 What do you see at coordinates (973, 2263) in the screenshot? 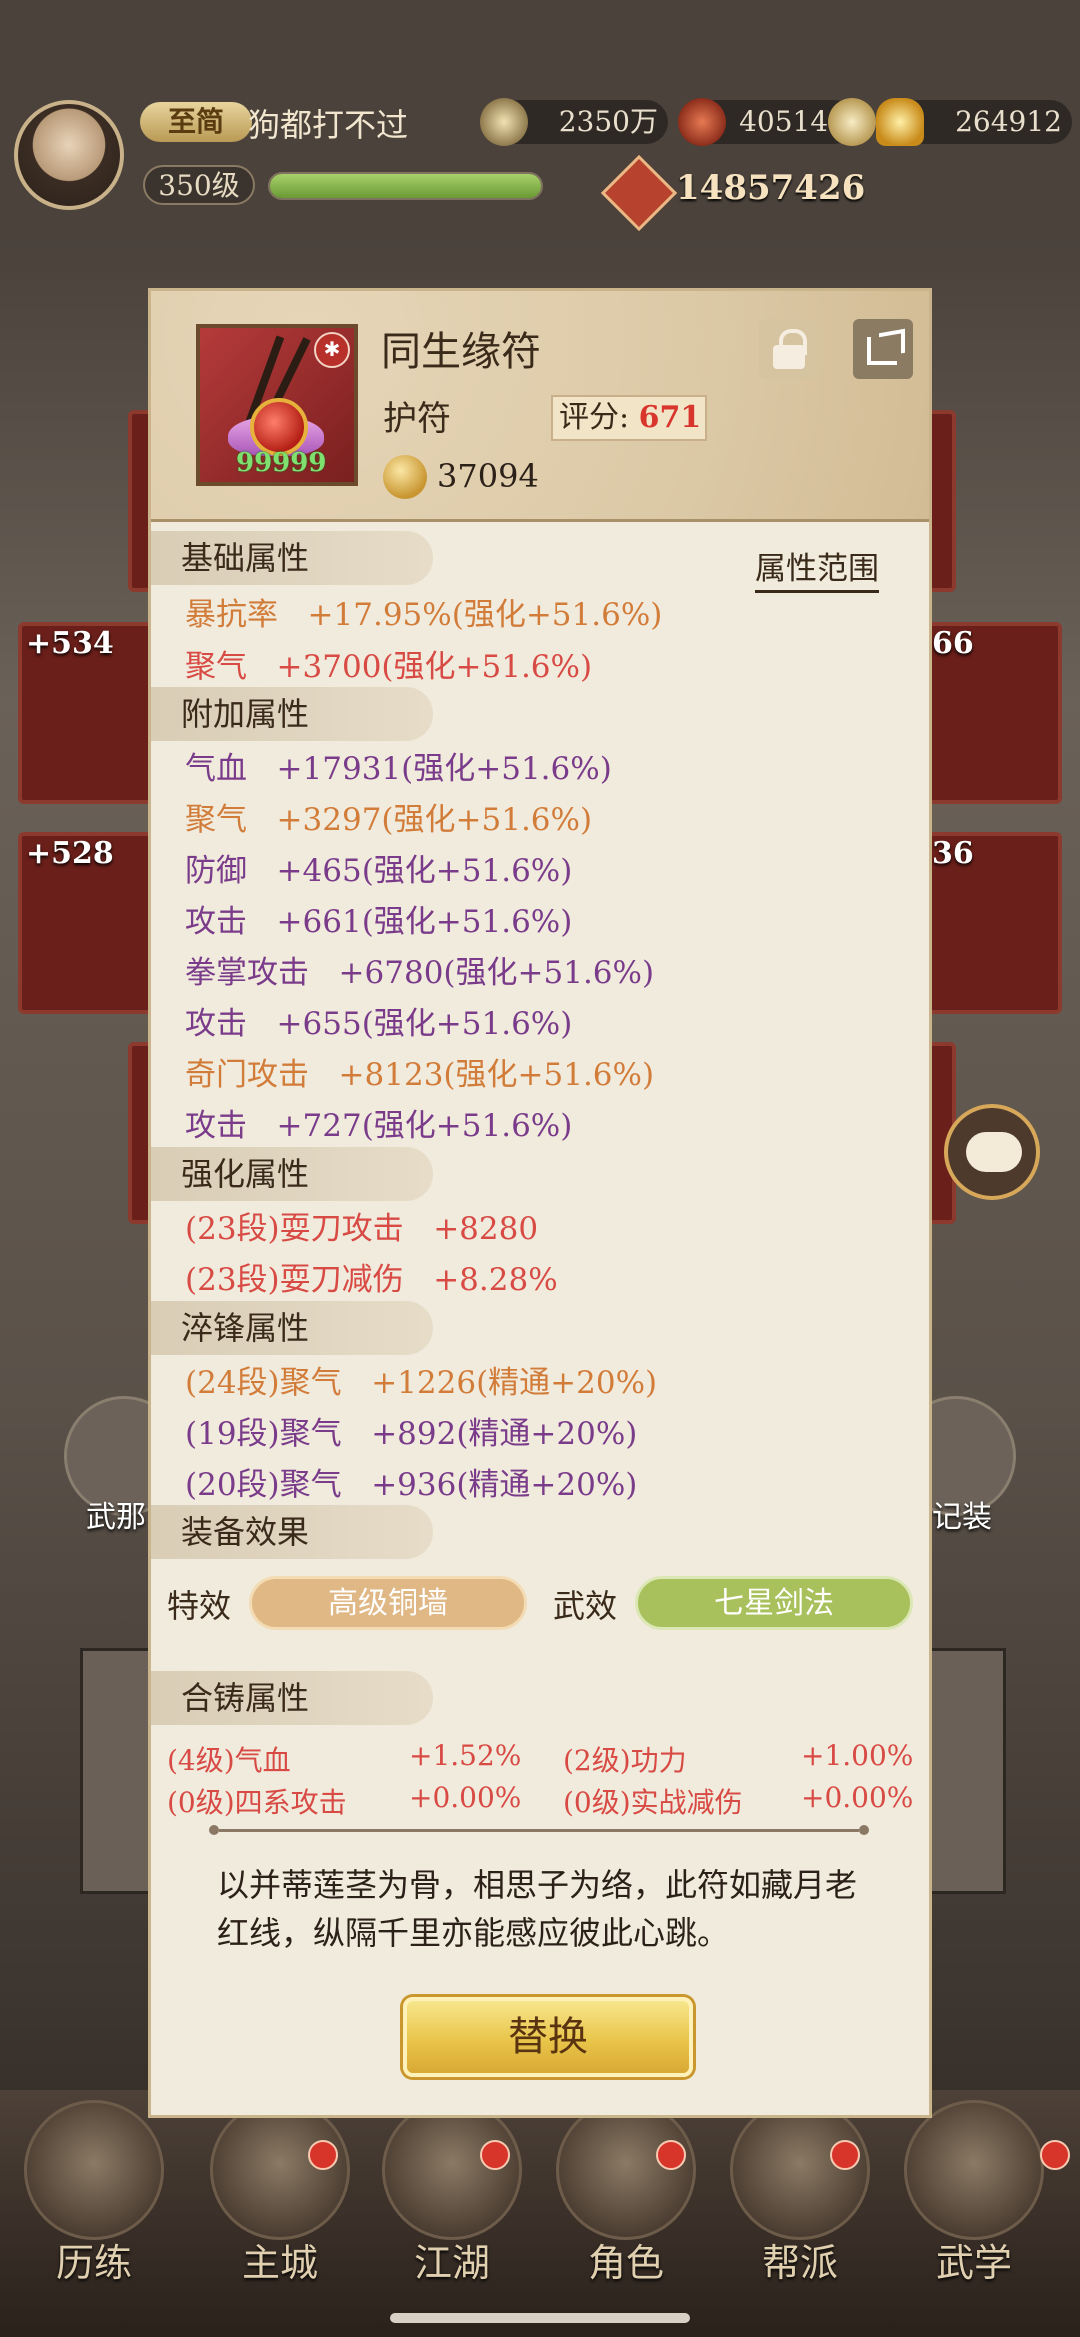
I see `nav-label: 武学` at bounding box center [973, 2263].